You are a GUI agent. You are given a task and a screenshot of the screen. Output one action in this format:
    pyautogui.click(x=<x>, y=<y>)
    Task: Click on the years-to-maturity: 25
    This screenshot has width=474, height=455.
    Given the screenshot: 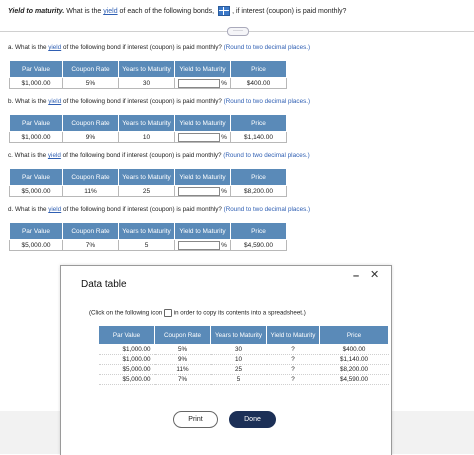 What is the action you would take?
    pyautogui.click(x=146, y=191)
    